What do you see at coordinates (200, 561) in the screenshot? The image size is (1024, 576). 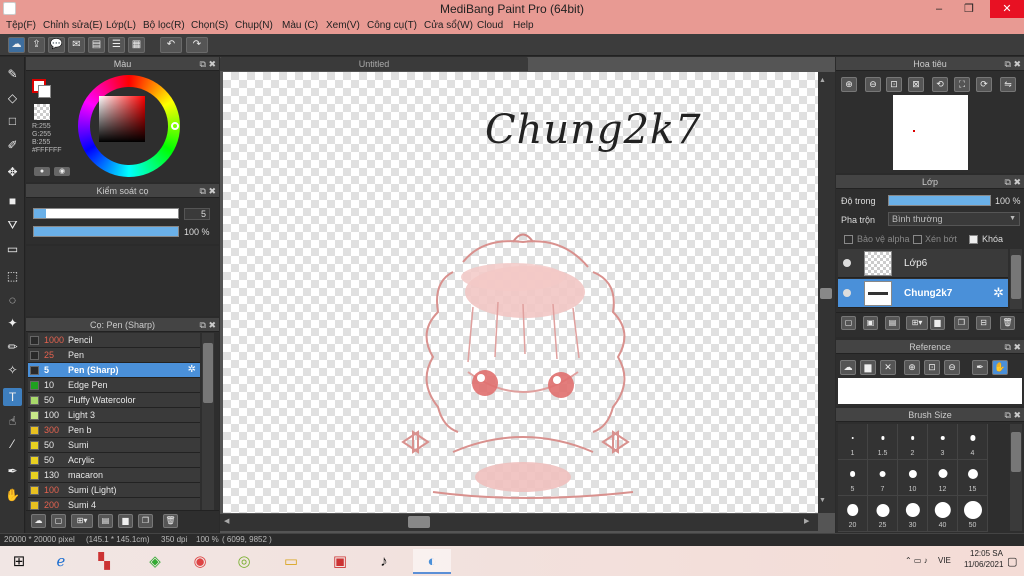 I see `chrome-icon: ◉` at bounding box center [200, 561].